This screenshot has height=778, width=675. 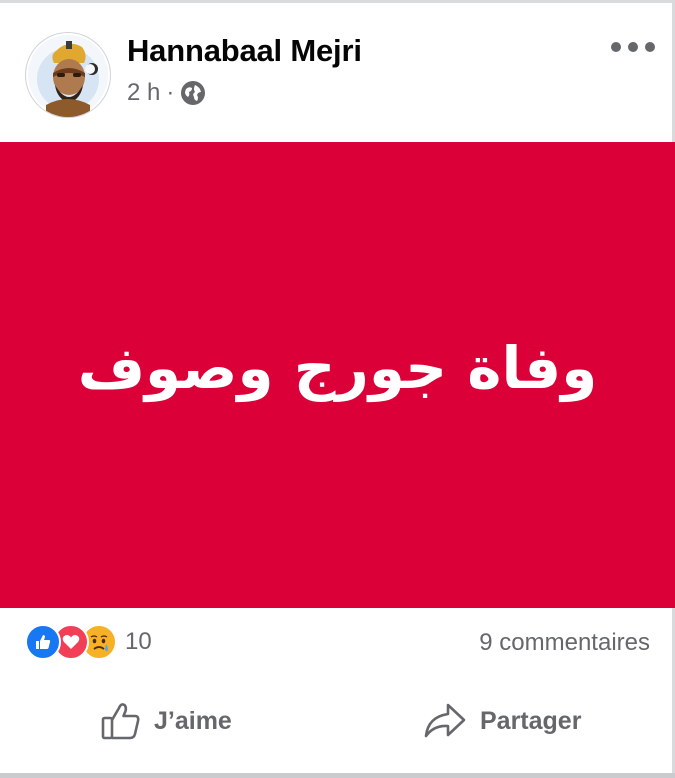 I want to click on author-avatar, so click(x=68, y=75).